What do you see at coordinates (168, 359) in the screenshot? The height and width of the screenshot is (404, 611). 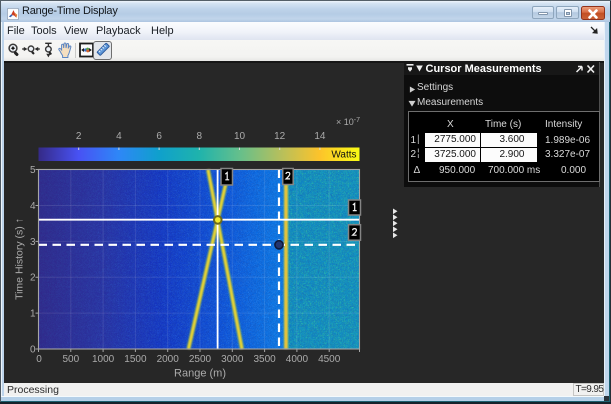 I see `svg-text: 2000` at bounding box center [168, 359].